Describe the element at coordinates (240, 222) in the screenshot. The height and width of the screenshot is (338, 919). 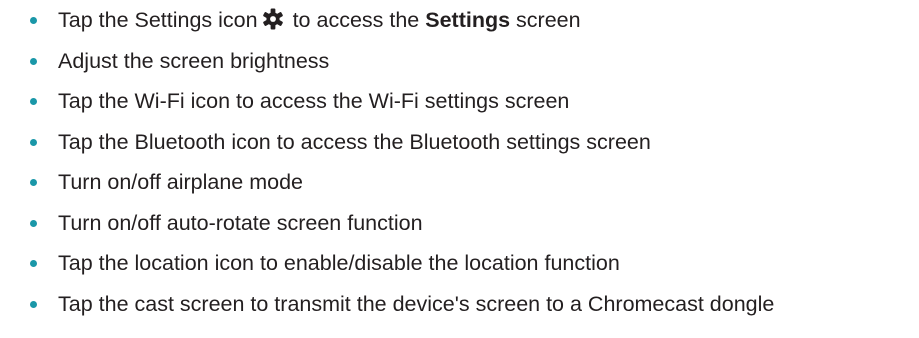
I see `item-text: Turn on/off auto-rotate screen function` at that location.